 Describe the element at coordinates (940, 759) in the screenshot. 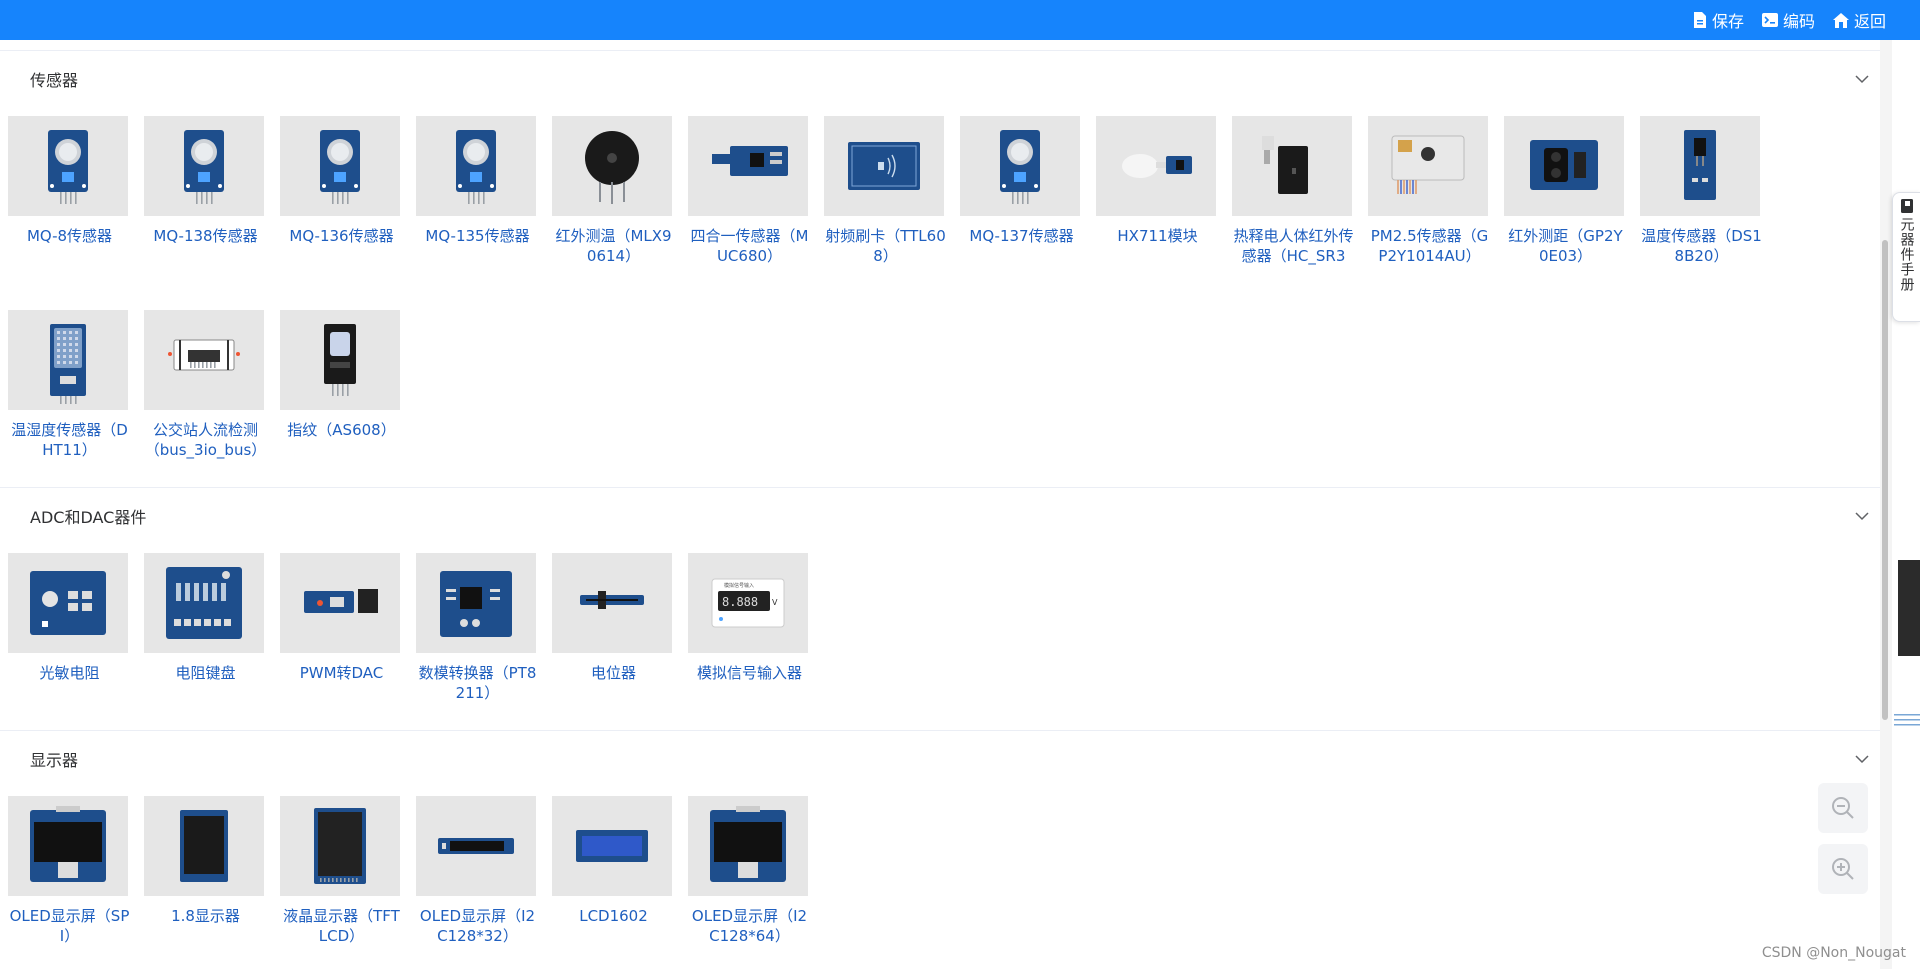

I see `section-header: 显示器` at that location.